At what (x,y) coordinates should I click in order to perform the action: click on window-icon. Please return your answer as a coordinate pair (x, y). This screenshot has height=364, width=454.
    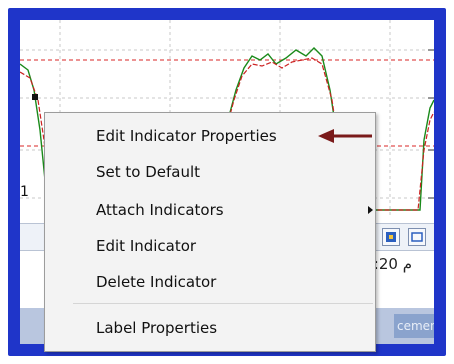
    Looking at the image, I should click on (417, 237).